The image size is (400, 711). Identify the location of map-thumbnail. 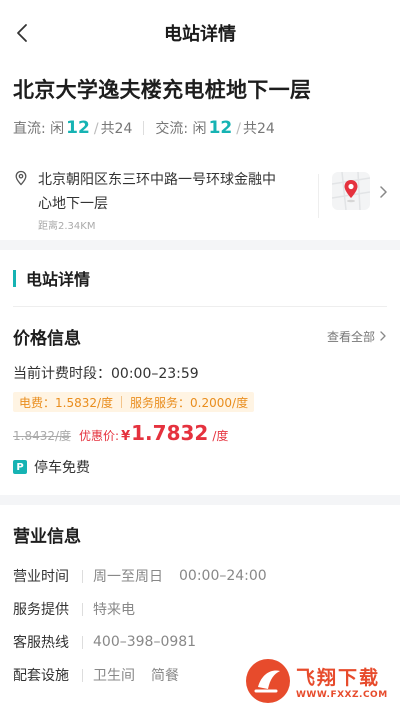
(351, 191).